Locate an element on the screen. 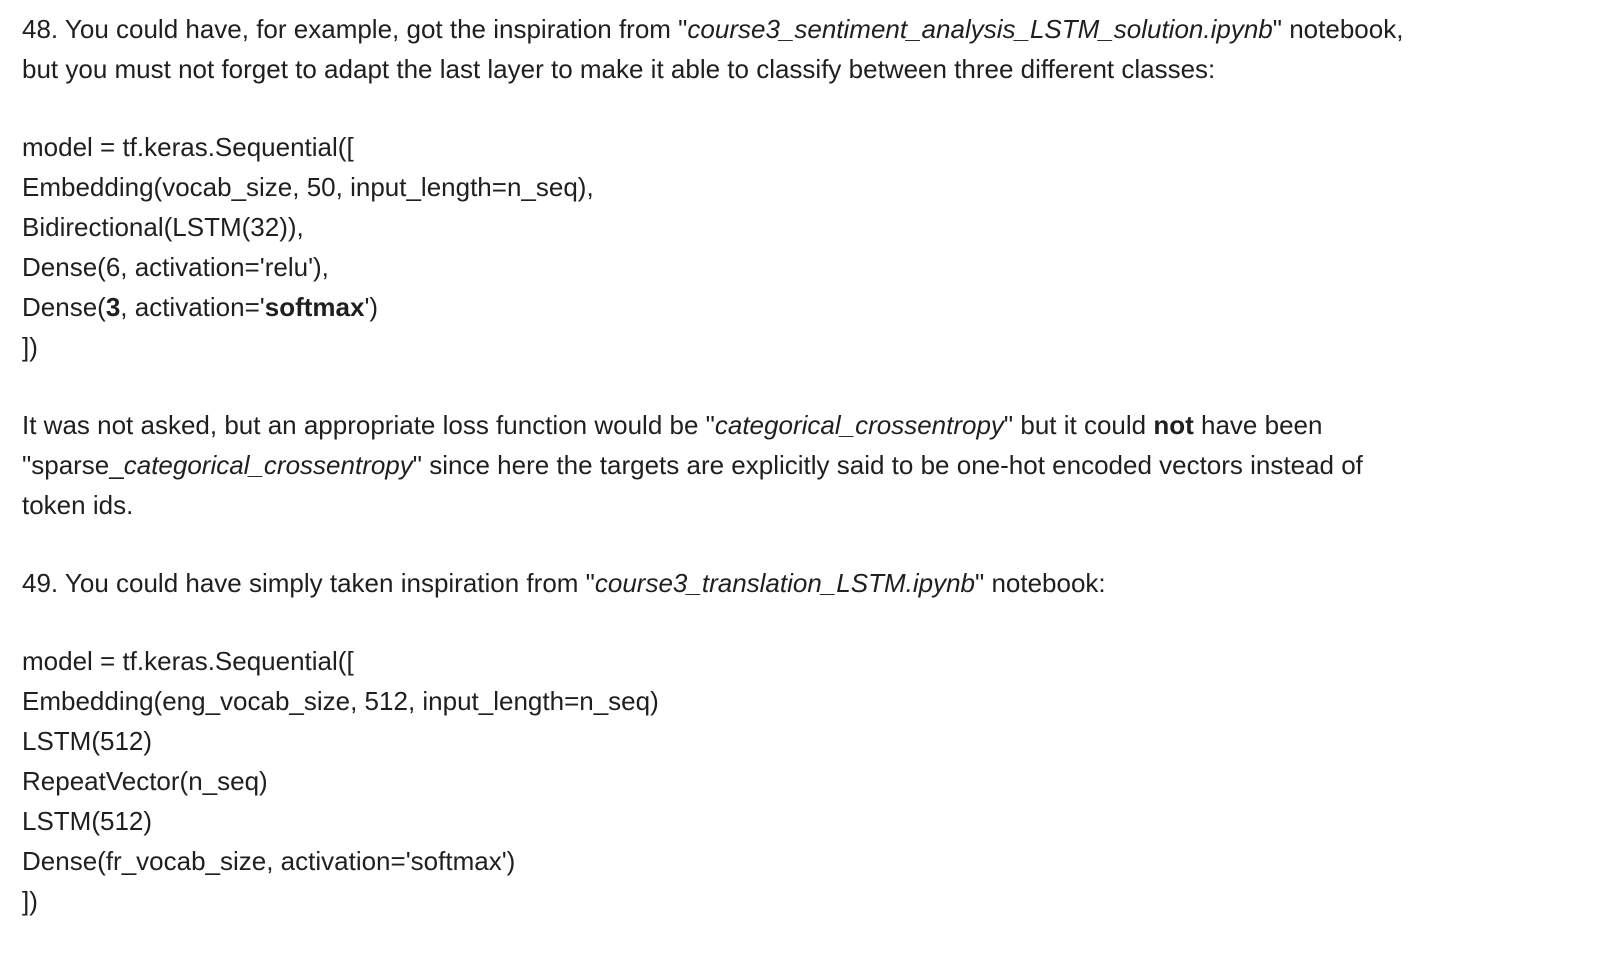  code-fragment: ') is located at coordinates (371, 307).